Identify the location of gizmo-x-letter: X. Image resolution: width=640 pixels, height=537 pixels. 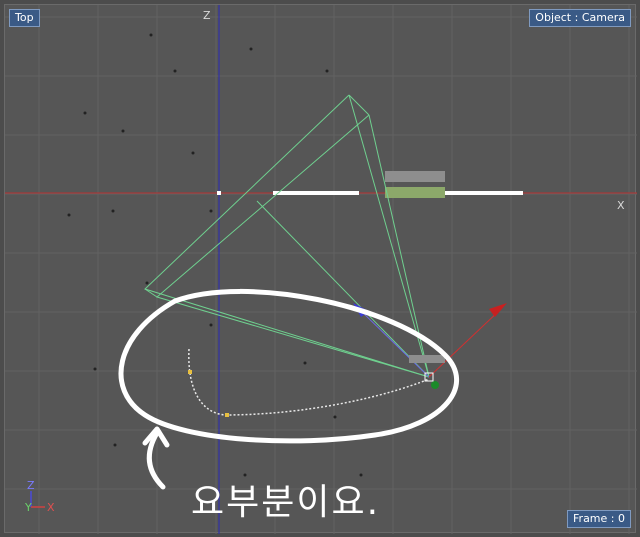
(51, 507).